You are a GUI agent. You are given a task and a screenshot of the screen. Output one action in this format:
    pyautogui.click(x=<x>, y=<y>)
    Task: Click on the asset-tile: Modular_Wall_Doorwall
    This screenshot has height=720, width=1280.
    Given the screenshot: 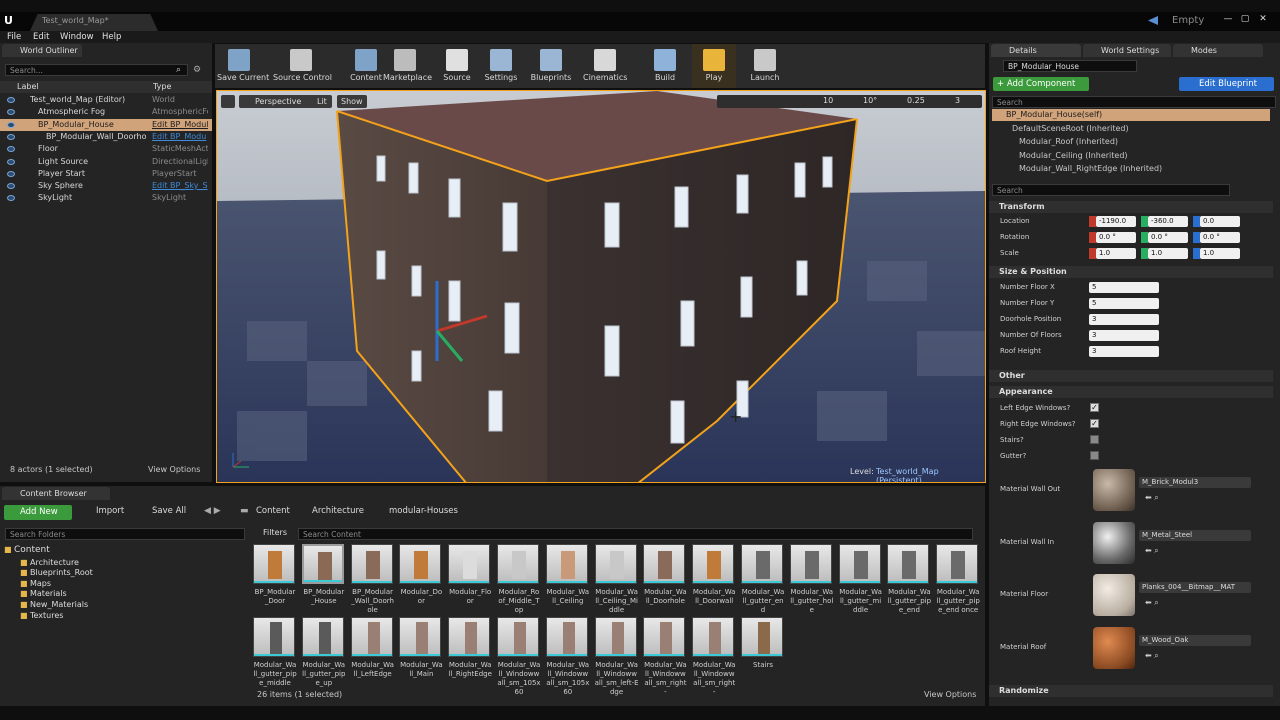 What is the action you would take?
    pyautogui.click(x=714, y=575)
    